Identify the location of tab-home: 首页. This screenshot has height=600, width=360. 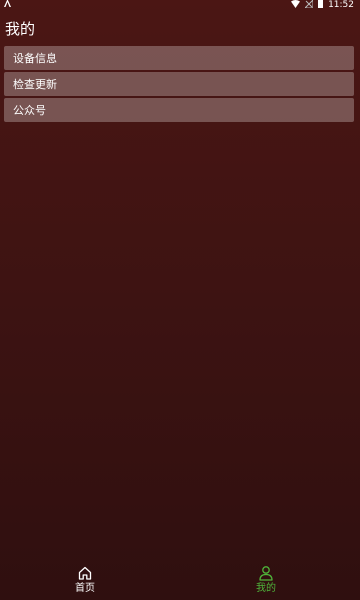
(85, 580).